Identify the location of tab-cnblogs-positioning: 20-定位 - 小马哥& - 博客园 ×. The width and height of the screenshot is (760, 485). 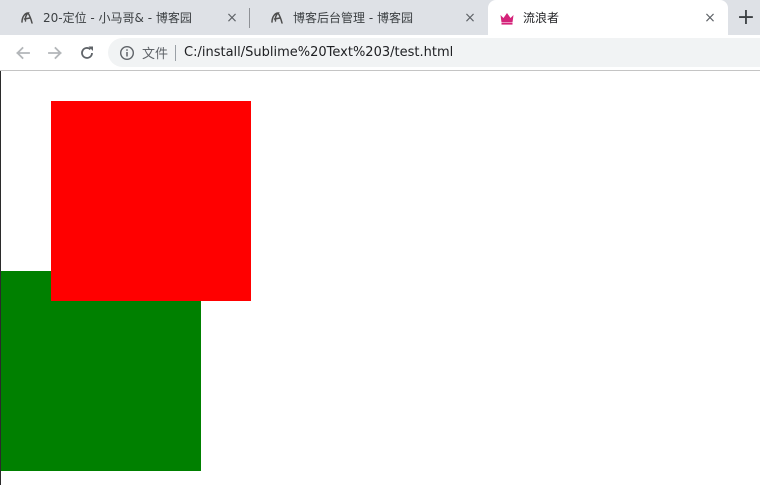
(125, 17).